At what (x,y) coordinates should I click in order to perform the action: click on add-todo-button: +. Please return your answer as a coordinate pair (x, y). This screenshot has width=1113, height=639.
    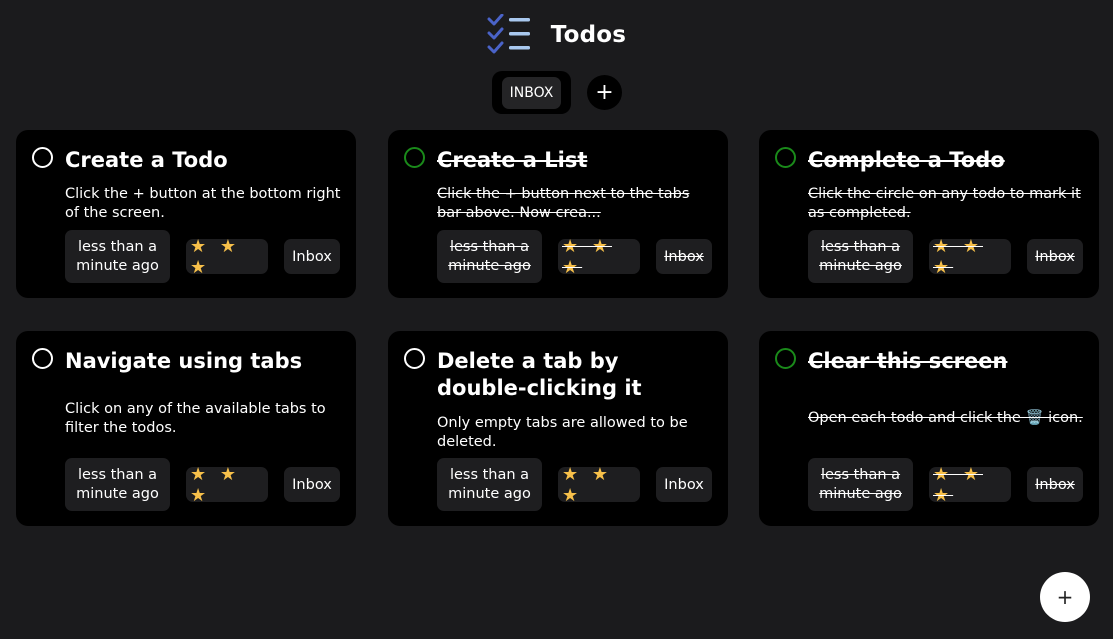
    Looking at the image, I should click on (1065, 597).